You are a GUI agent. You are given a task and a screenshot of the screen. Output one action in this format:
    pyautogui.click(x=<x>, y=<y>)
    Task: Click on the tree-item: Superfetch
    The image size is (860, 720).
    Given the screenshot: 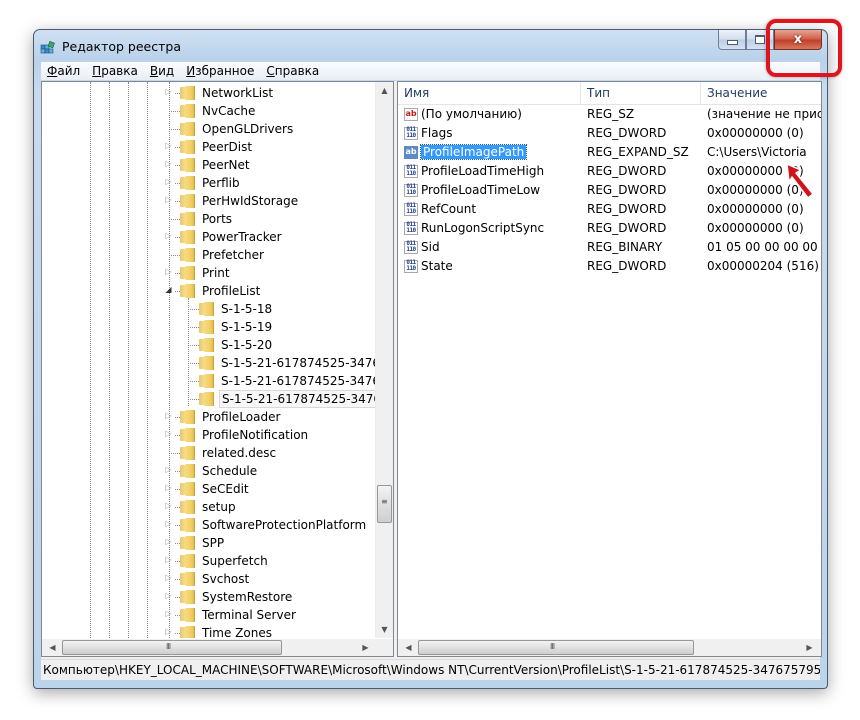 What is the action you would take?
    pyautogui.click(x=225, y=561)
    